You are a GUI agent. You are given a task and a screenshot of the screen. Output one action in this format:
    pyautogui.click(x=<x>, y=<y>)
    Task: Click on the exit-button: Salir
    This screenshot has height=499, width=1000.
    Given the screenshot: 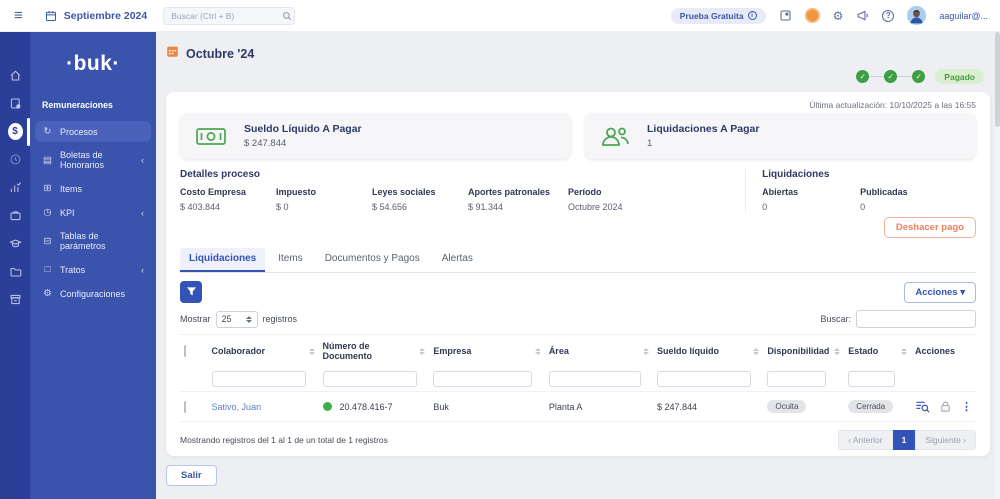 What is the action you would take?
    pyautogui.click(x=191, y=475)
    